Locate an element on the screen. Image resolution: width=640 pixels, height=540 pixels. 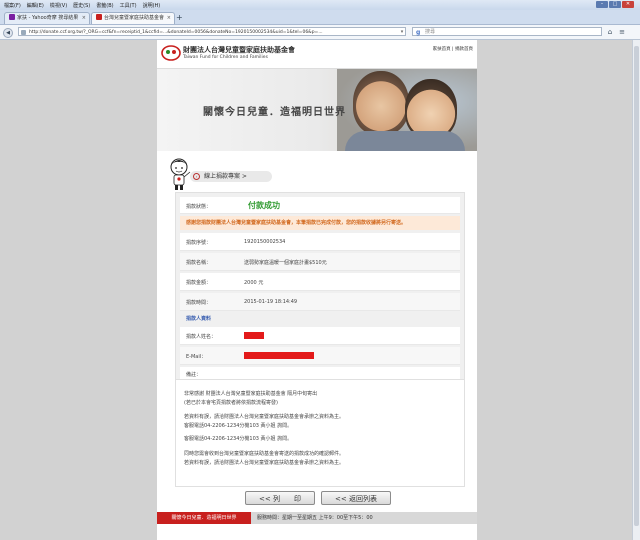
payment-status: 付款成功 is located at coordinates (264, 205).